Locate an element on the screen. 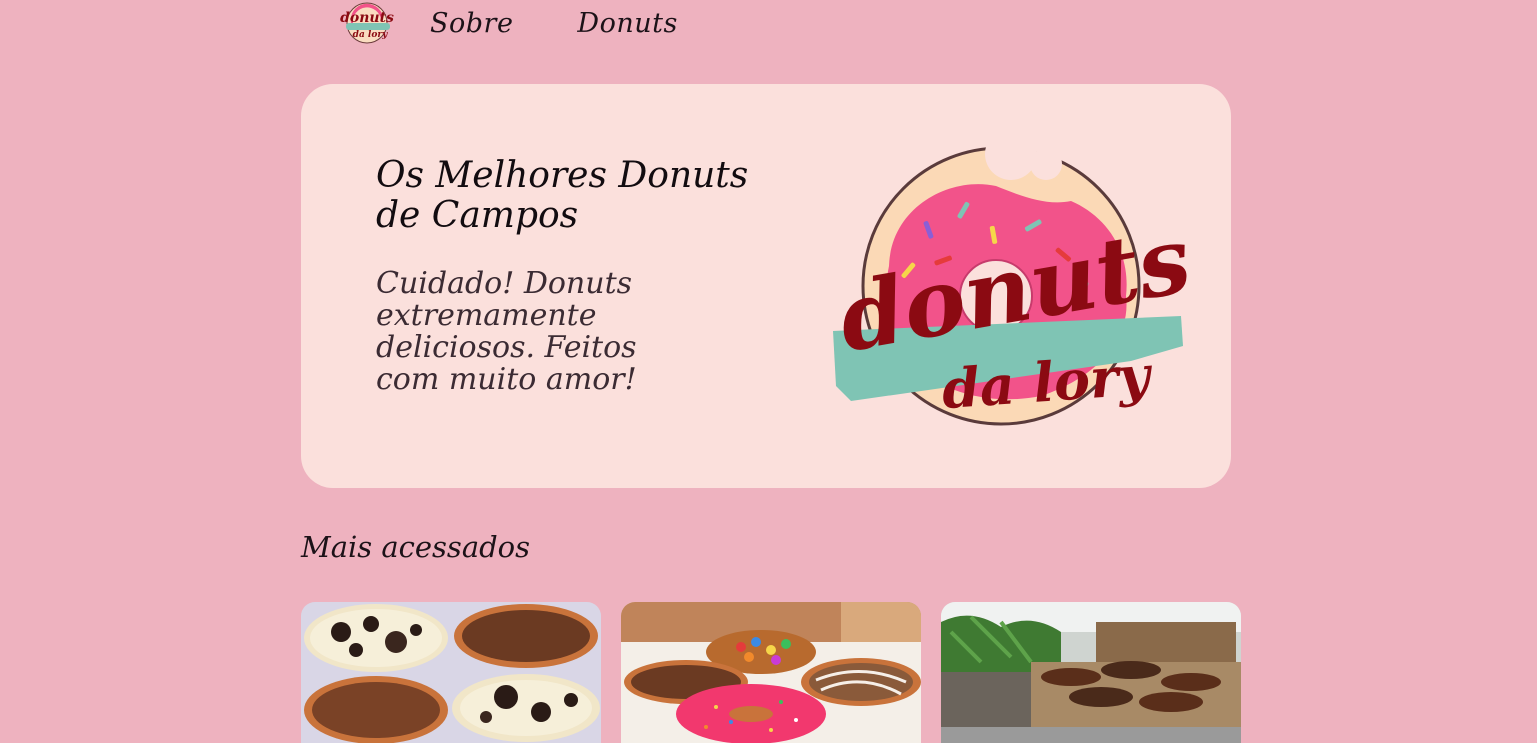  donut-card-list is located at coordinates (771, 672).